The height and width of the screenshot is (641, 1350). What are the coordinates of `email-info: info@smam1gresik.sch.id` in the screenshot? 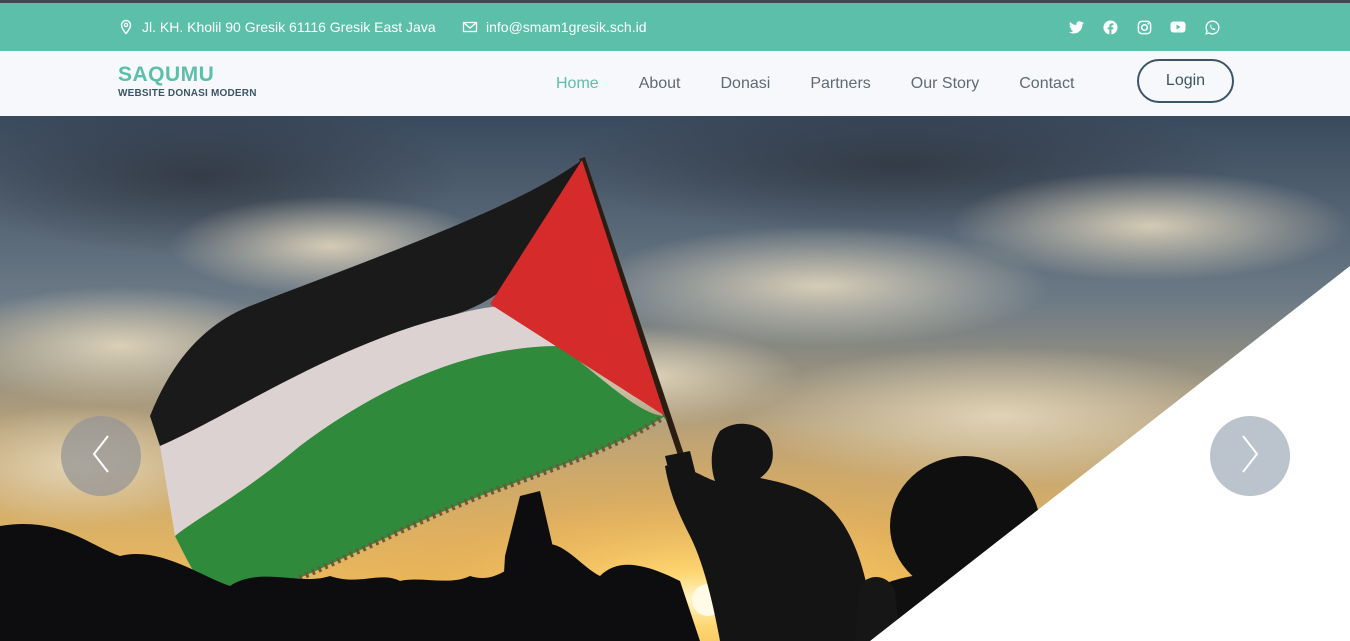 It's located at (554, 27).